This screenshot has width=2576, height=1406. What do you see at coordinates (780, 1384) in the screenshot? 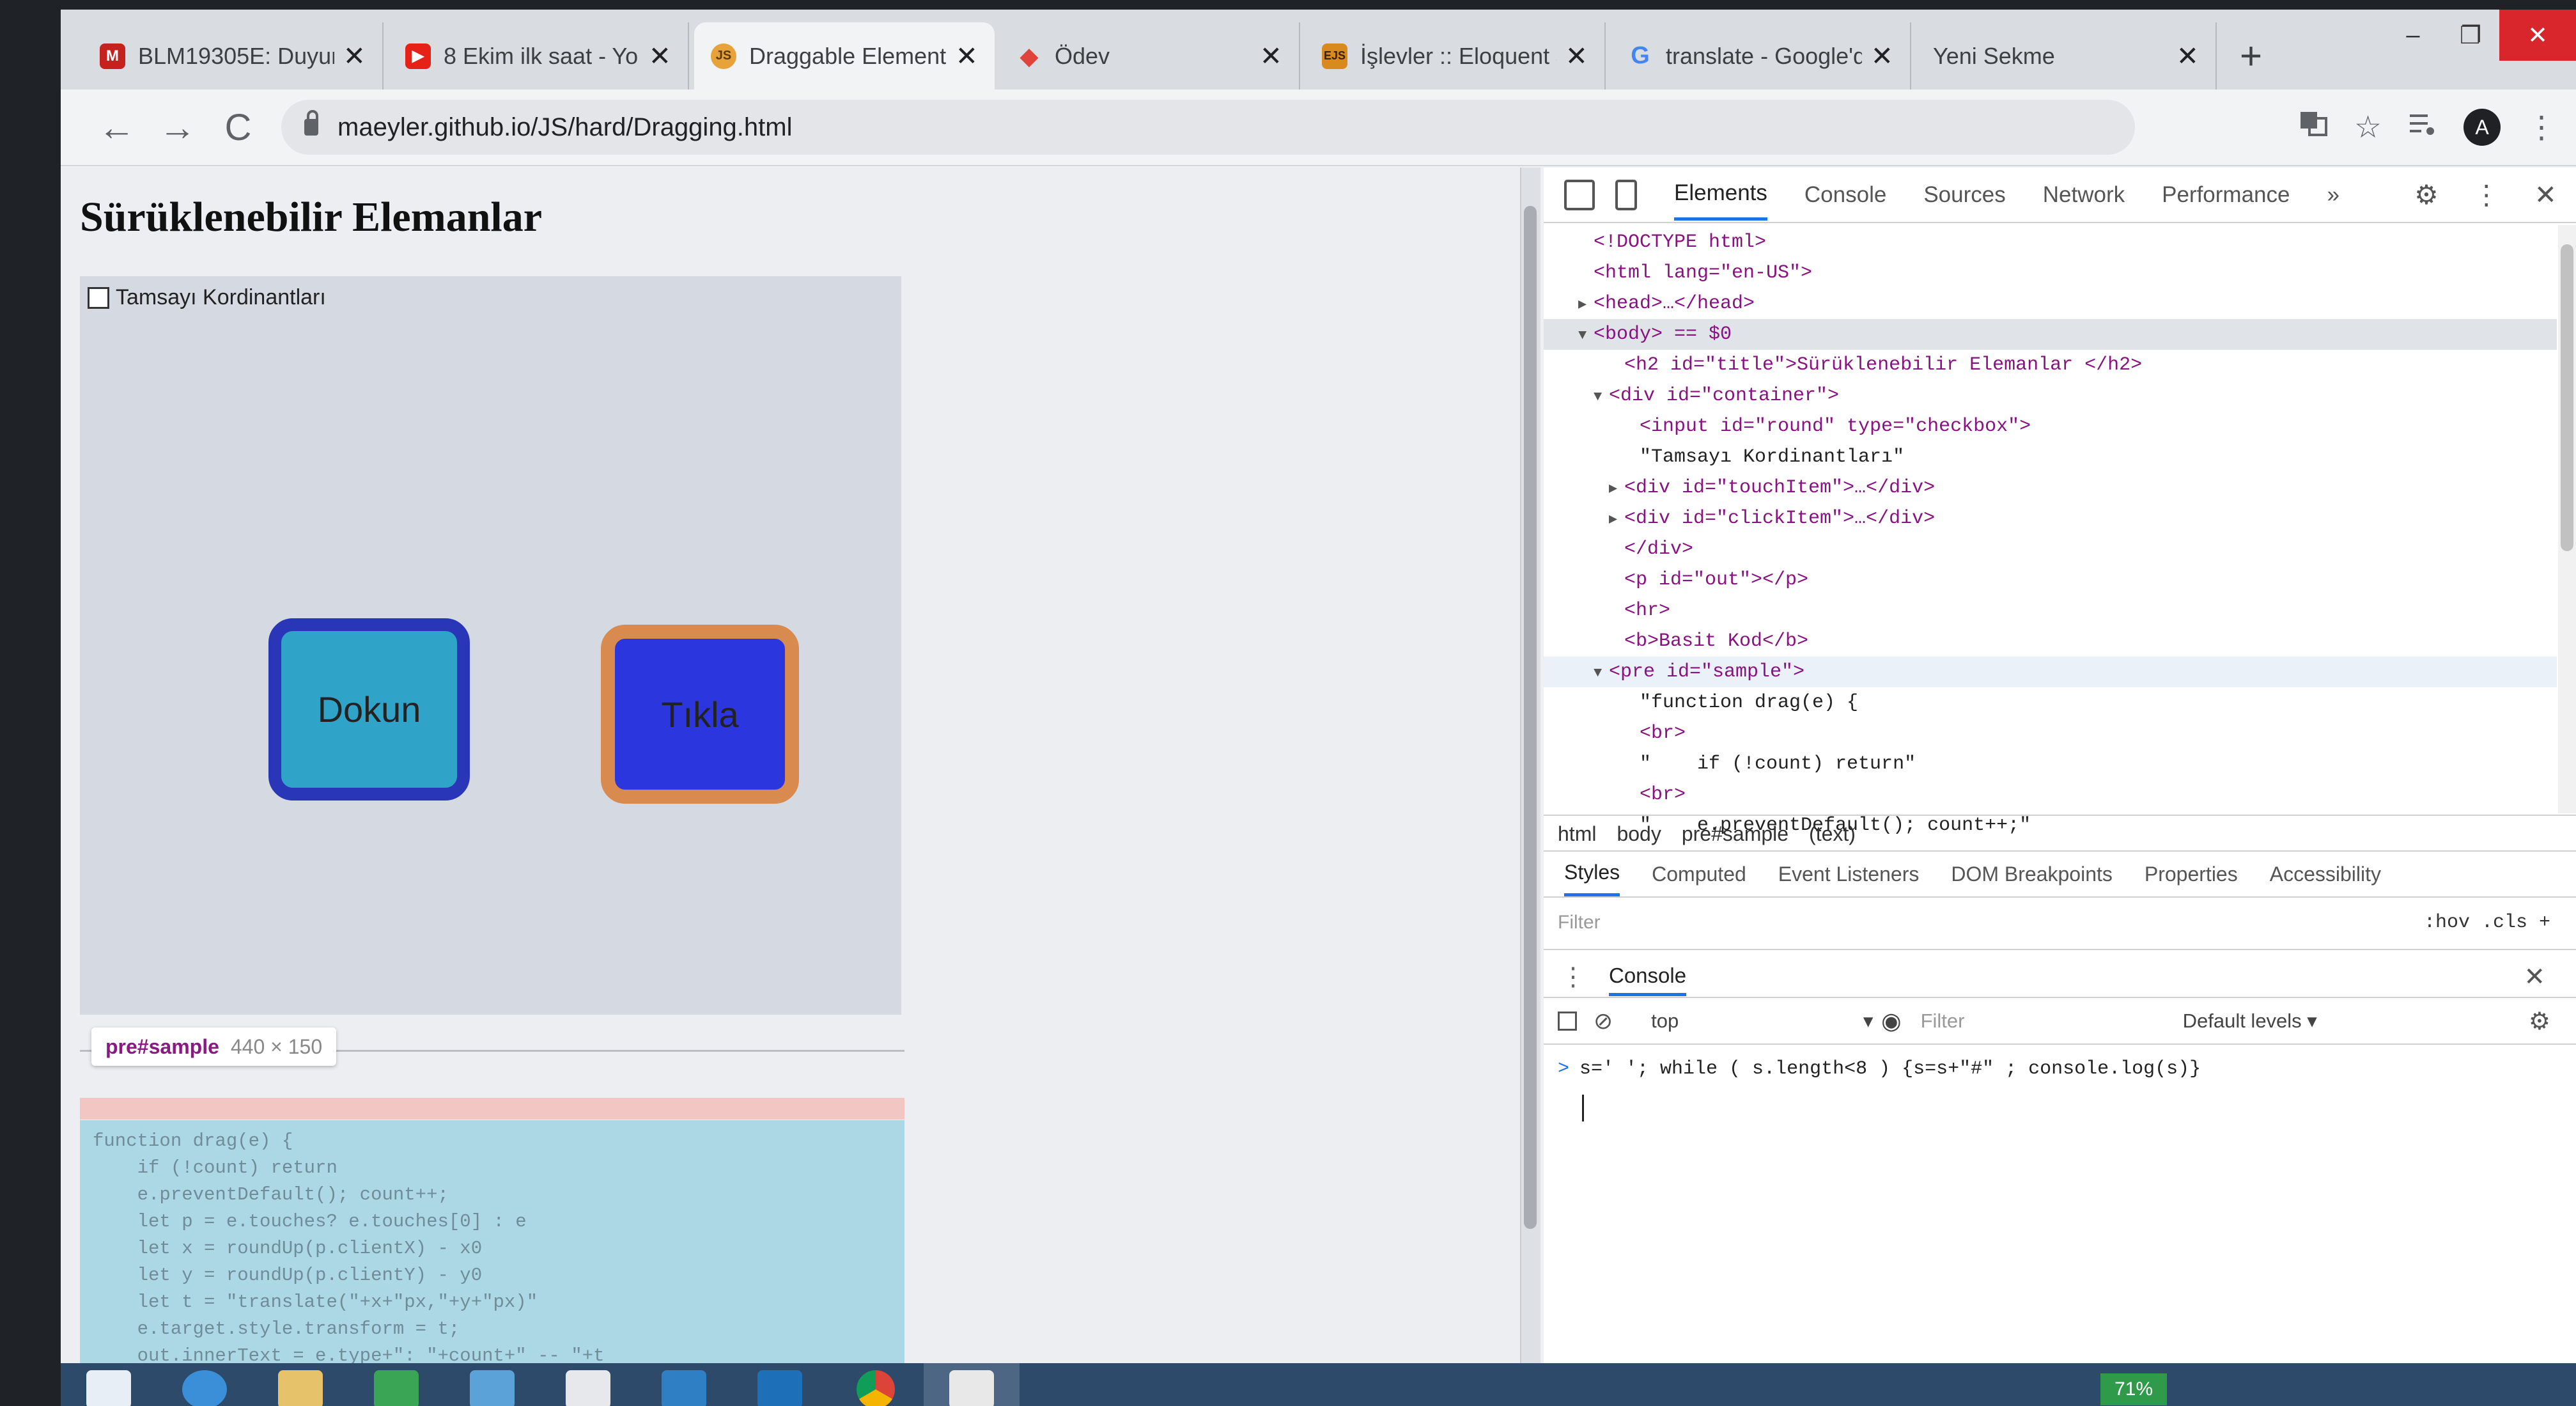
I see `app-icon` at bounding box center [780, 1384].